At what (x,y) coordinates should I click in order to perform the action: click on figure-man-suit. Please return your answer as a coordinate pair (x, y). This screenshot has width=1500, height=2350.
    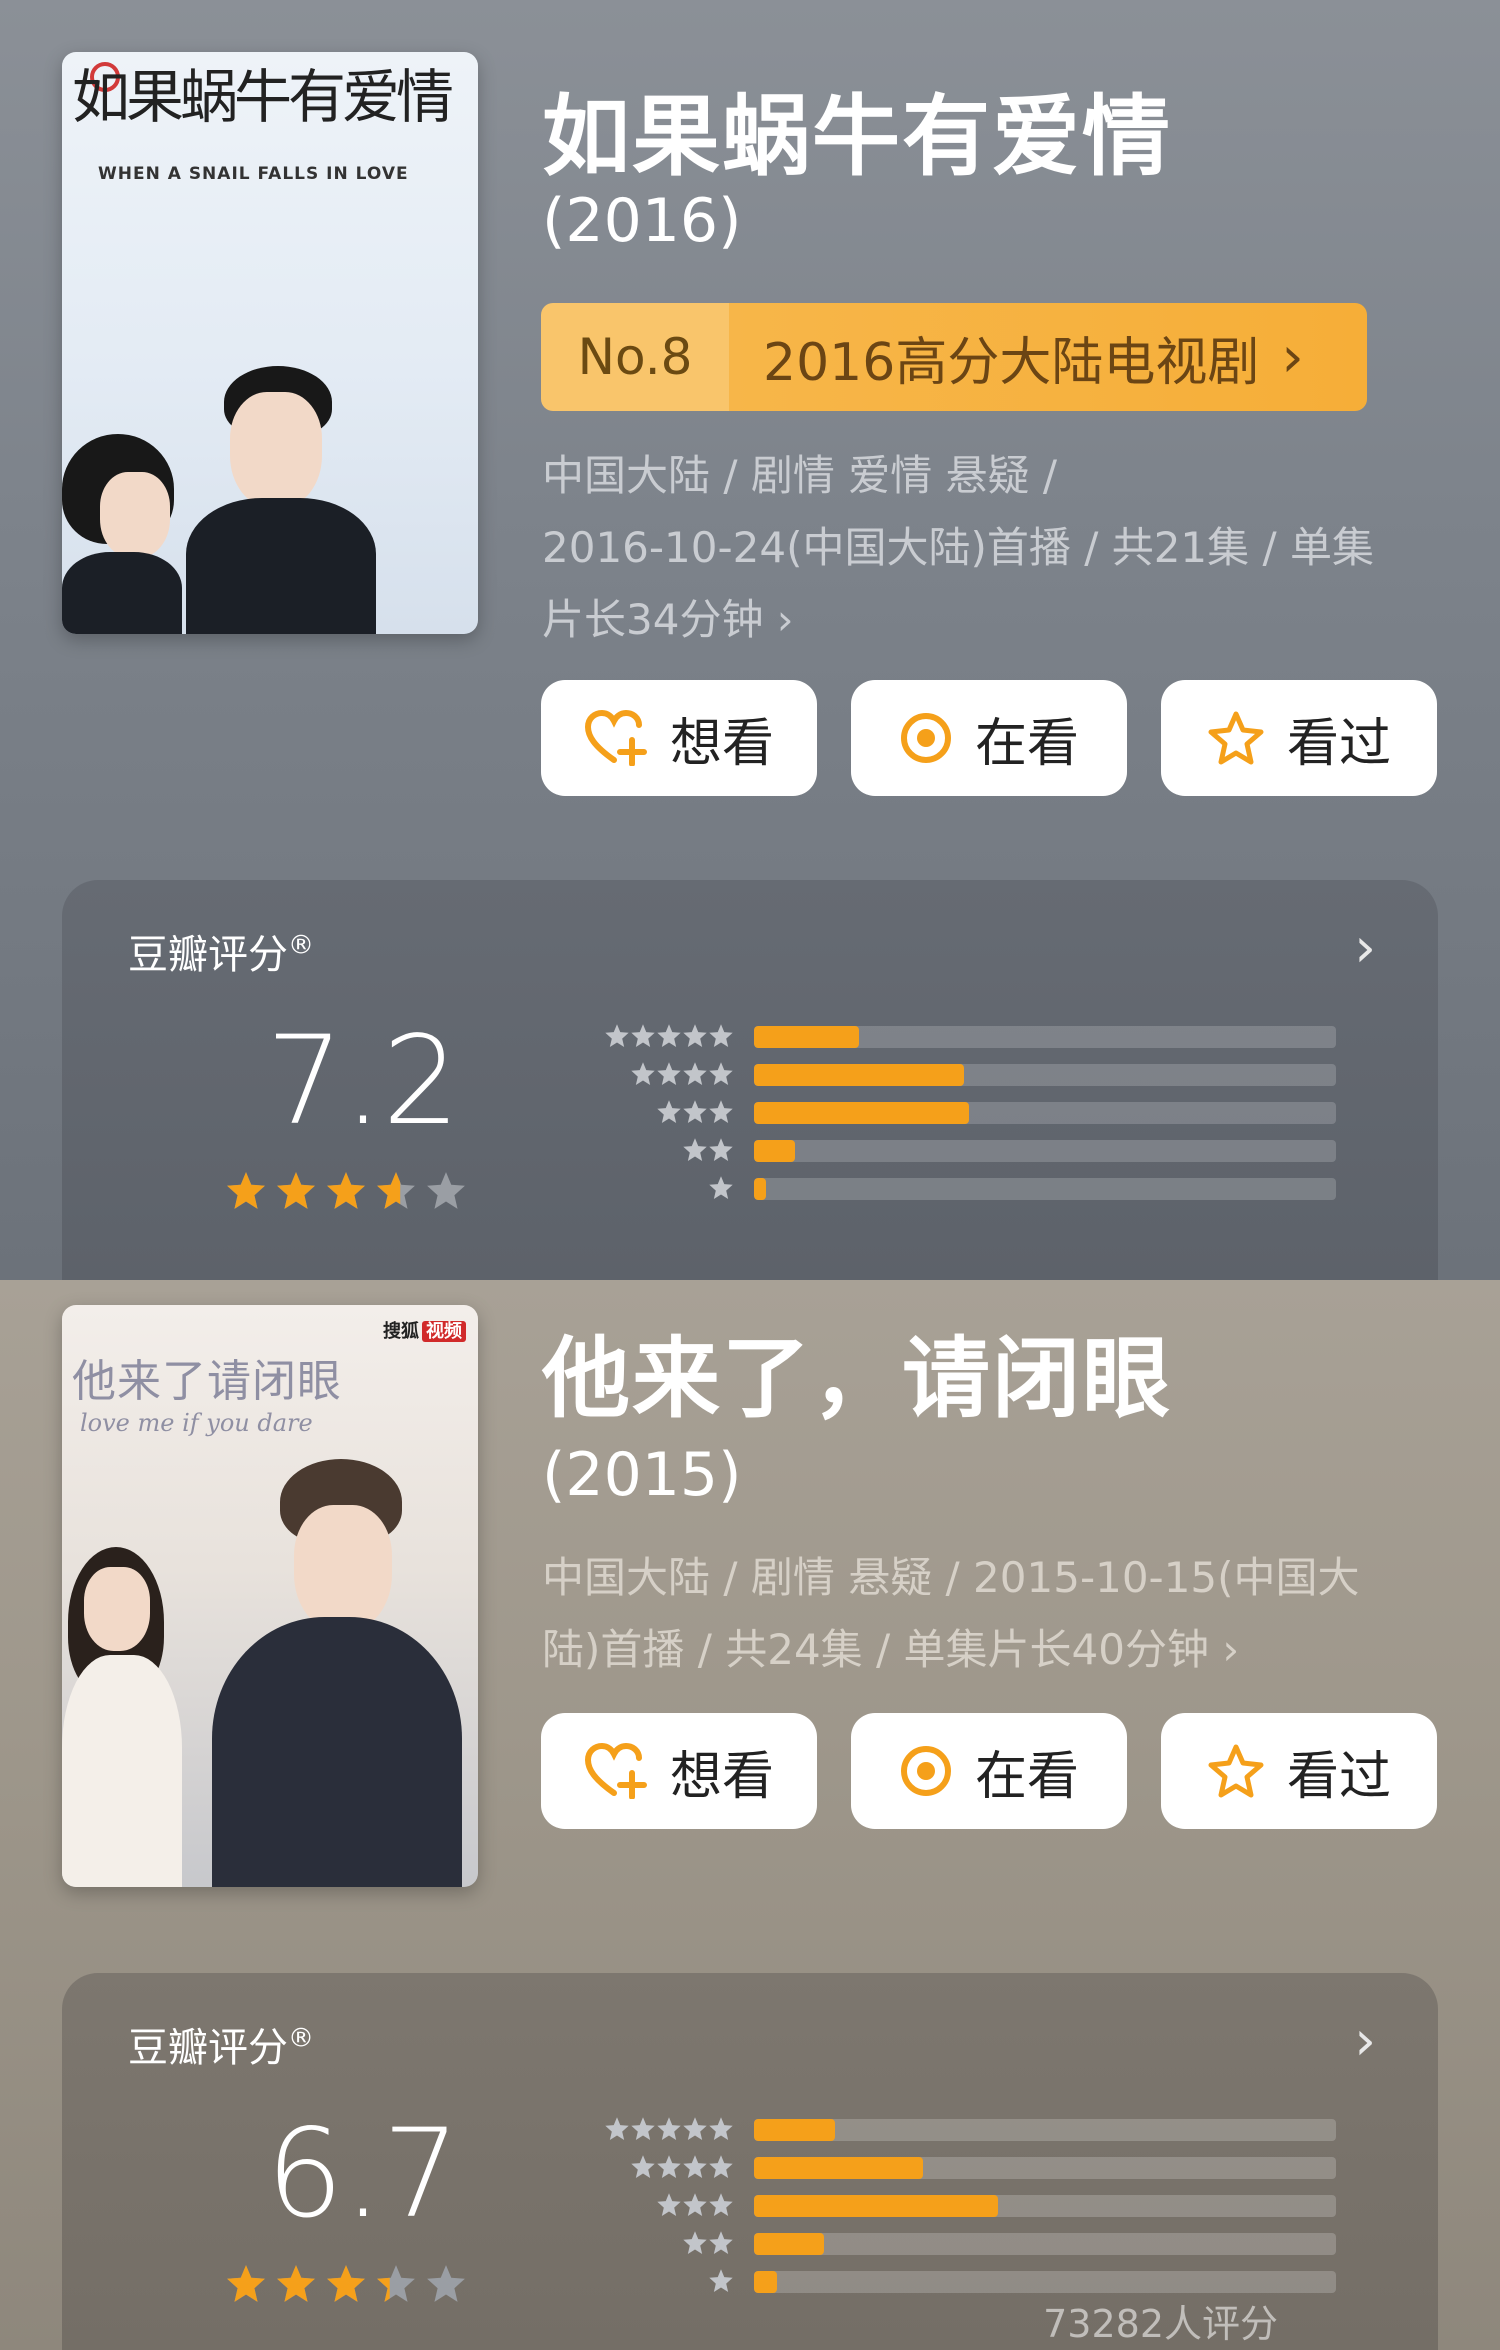
    Looking at the image, I should click on (337, 1752).